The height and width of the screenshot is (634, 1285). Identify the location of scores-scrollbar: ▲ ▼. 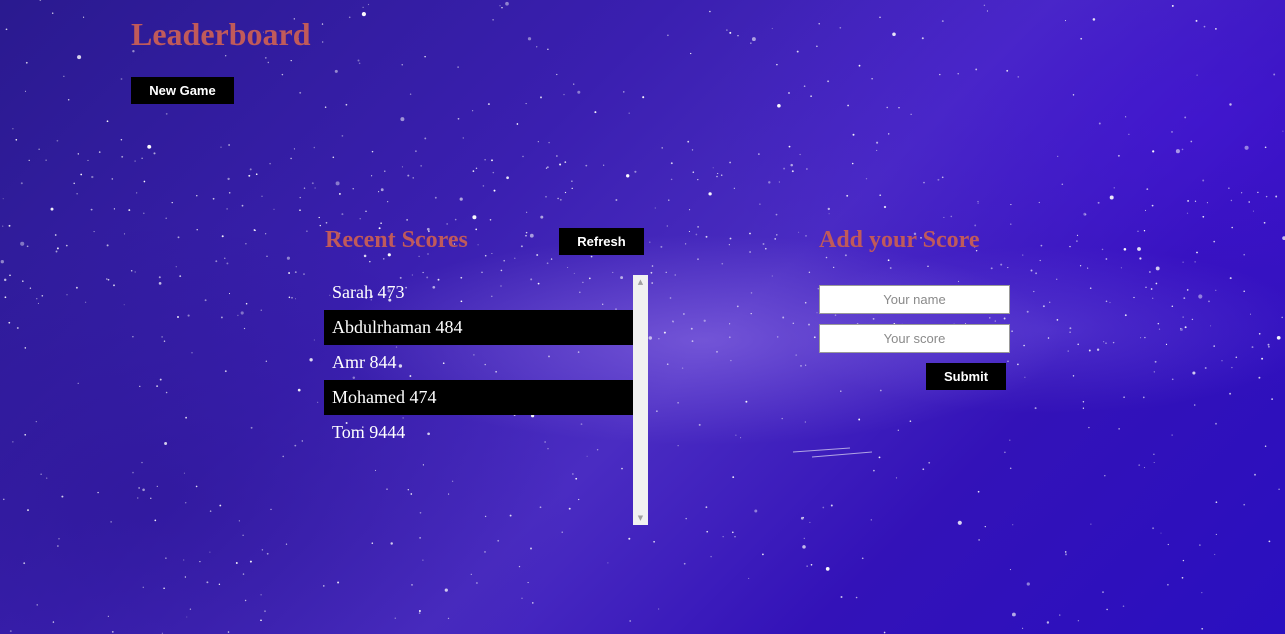
(640, 400).